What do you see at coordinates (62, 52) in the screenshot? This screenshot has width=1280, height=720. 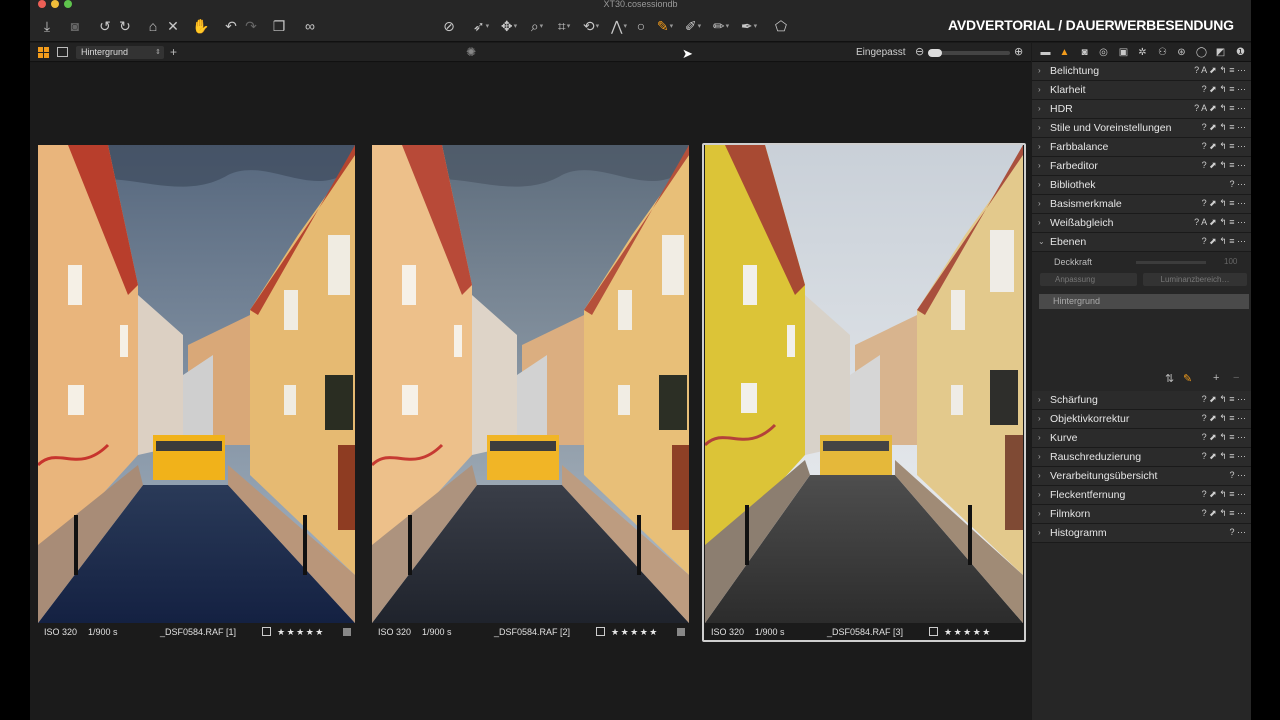 I see `single-view-icon` at bounding box center [62, 52].